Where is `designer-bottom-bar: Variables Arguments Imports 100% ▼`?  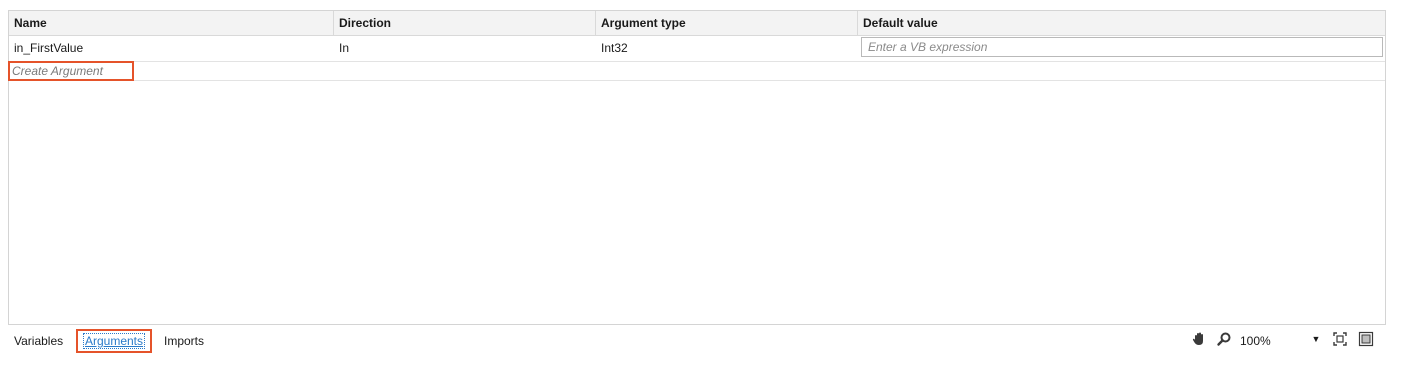
designer-bottom-bar: Variables Arguments Imports 100% ▼ is located at coordinates (697, 340).